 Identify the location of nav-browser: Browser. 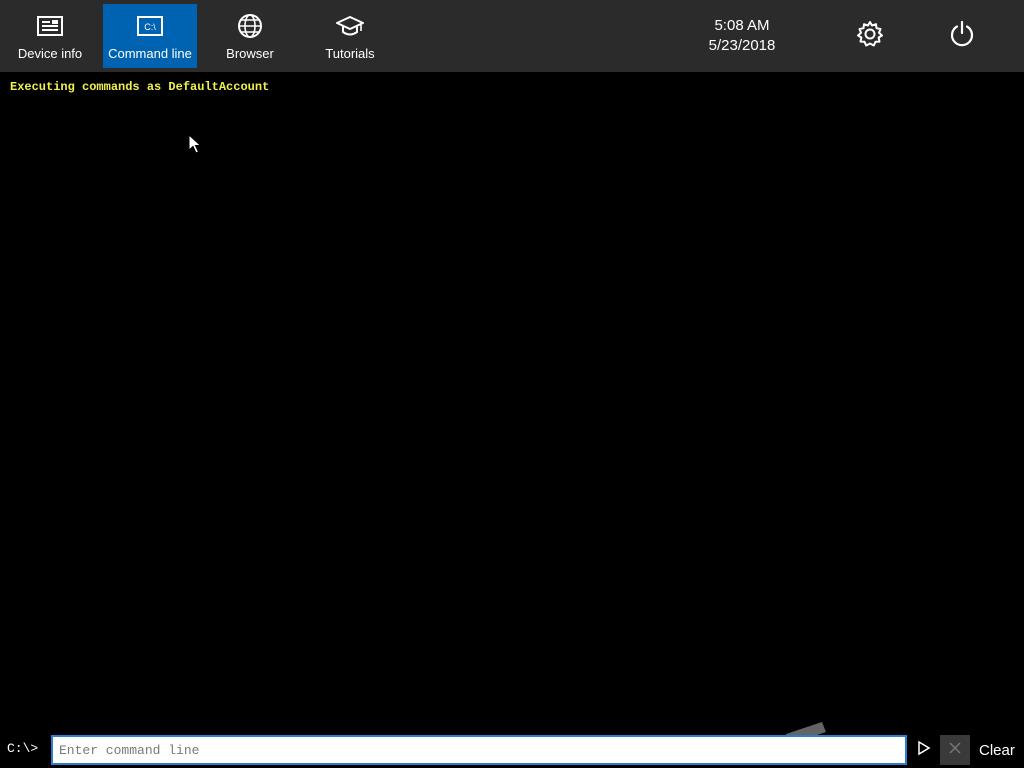
(250, 36).